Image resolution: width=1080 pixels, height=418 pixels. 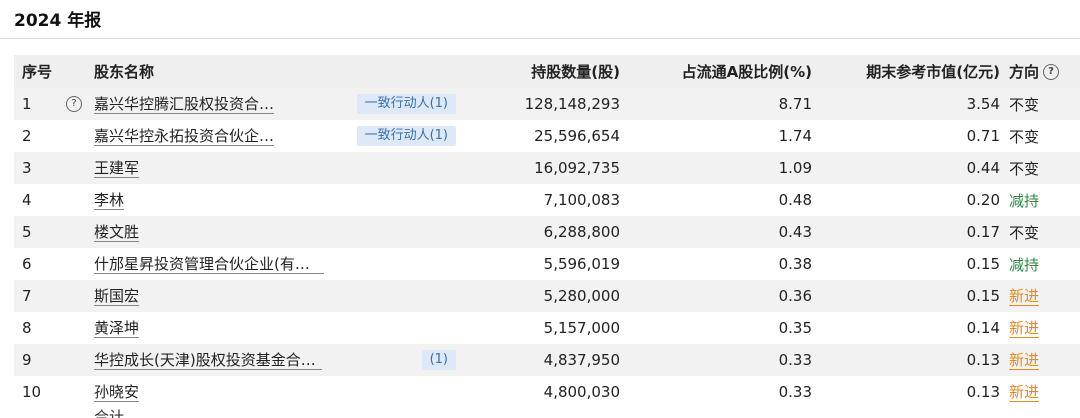 I want to click on row-name: 李林, so click(x=209, y=200).